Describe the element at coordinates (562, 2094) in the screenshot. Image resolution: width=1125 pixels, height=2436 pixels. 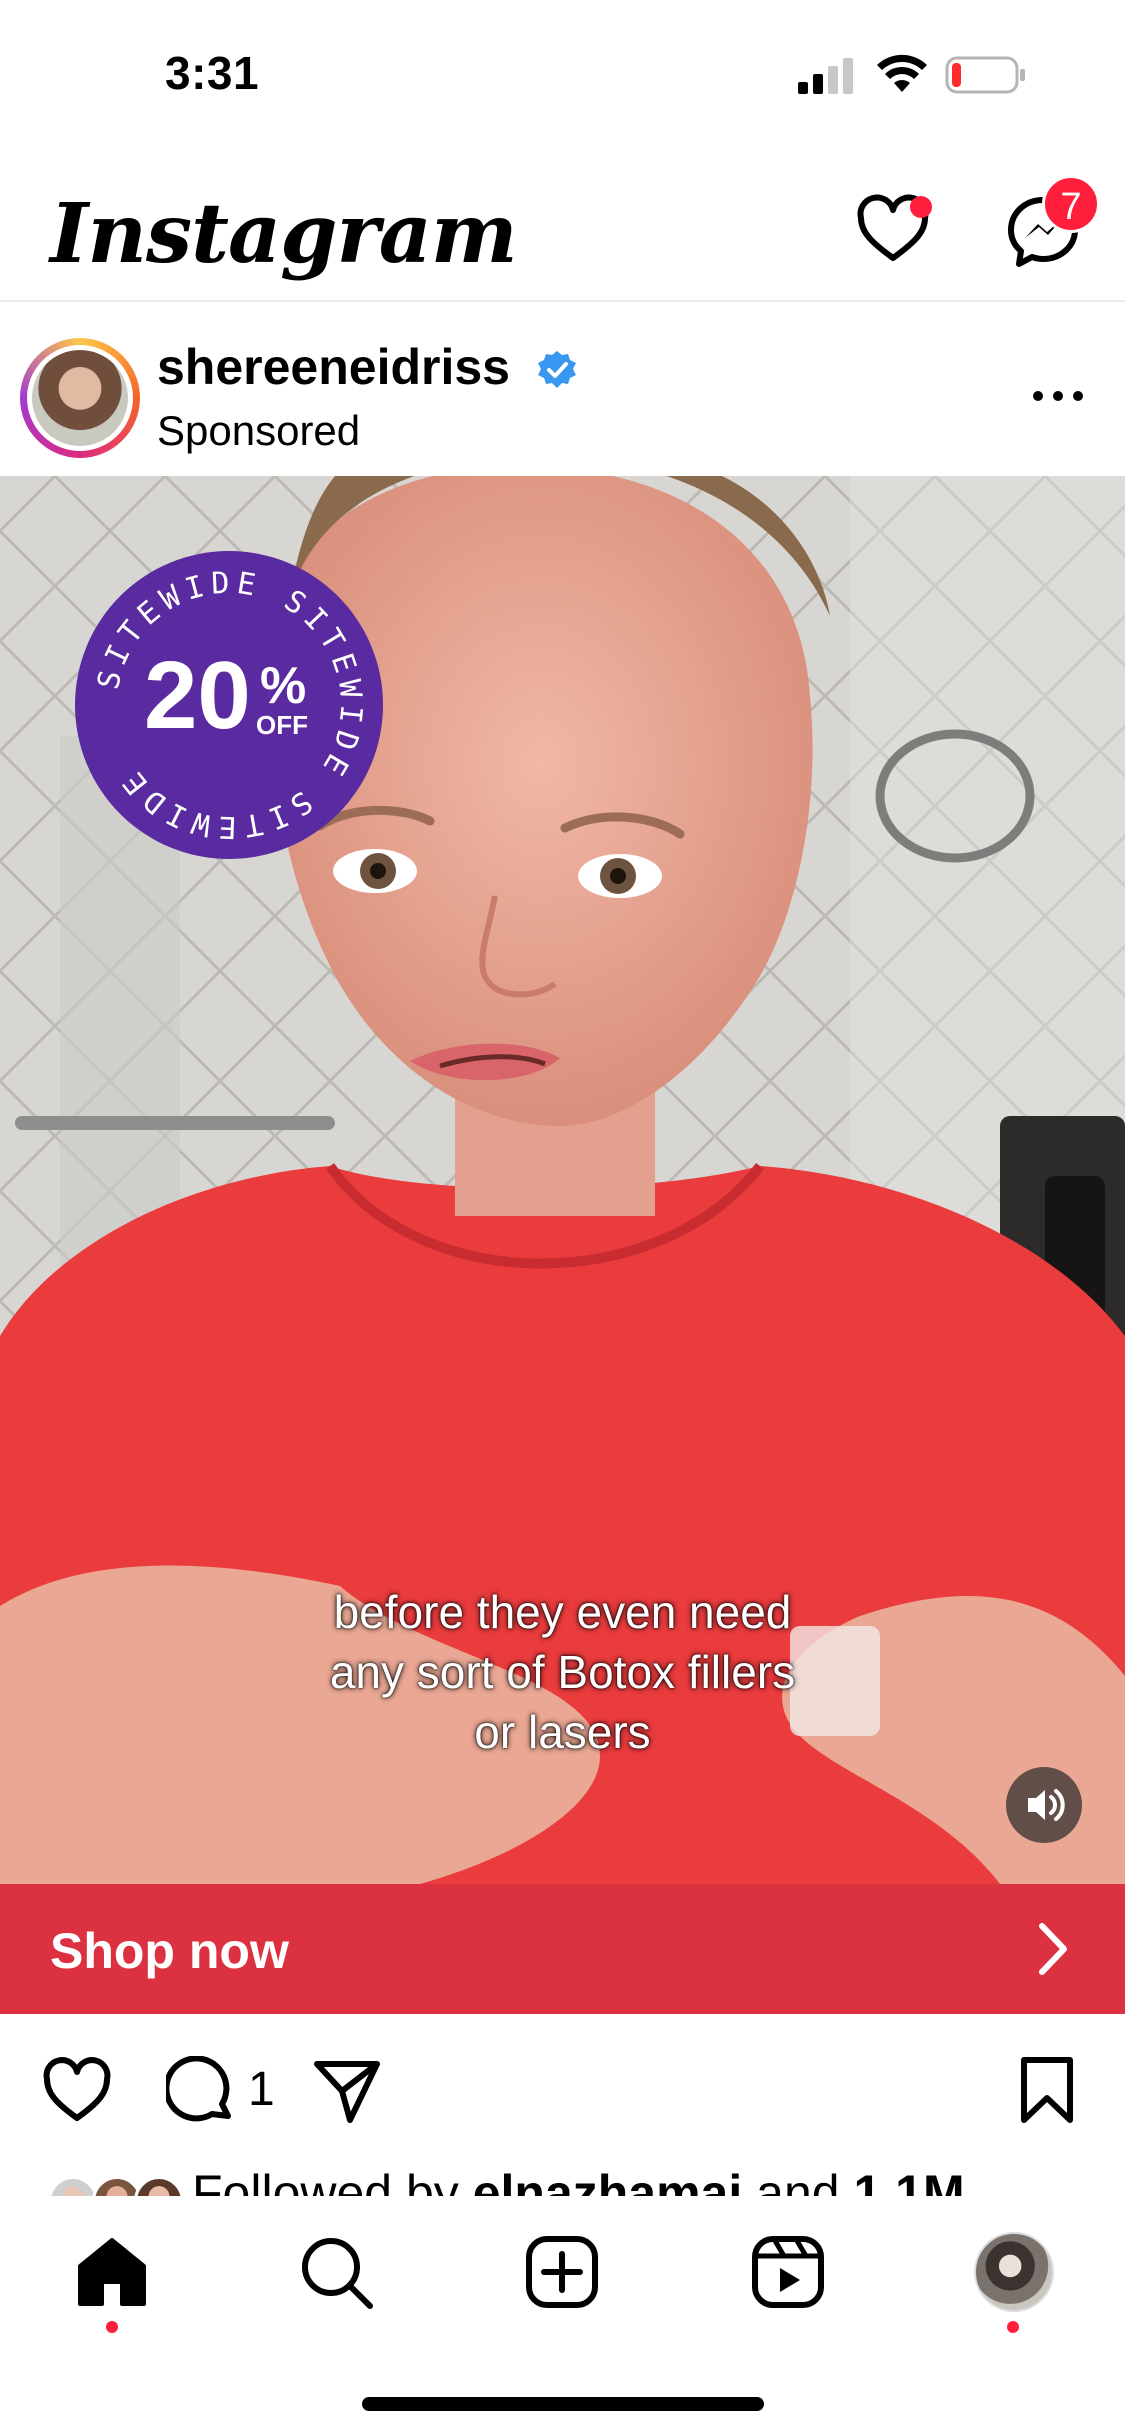
I see `post-actions: 1` at that location.